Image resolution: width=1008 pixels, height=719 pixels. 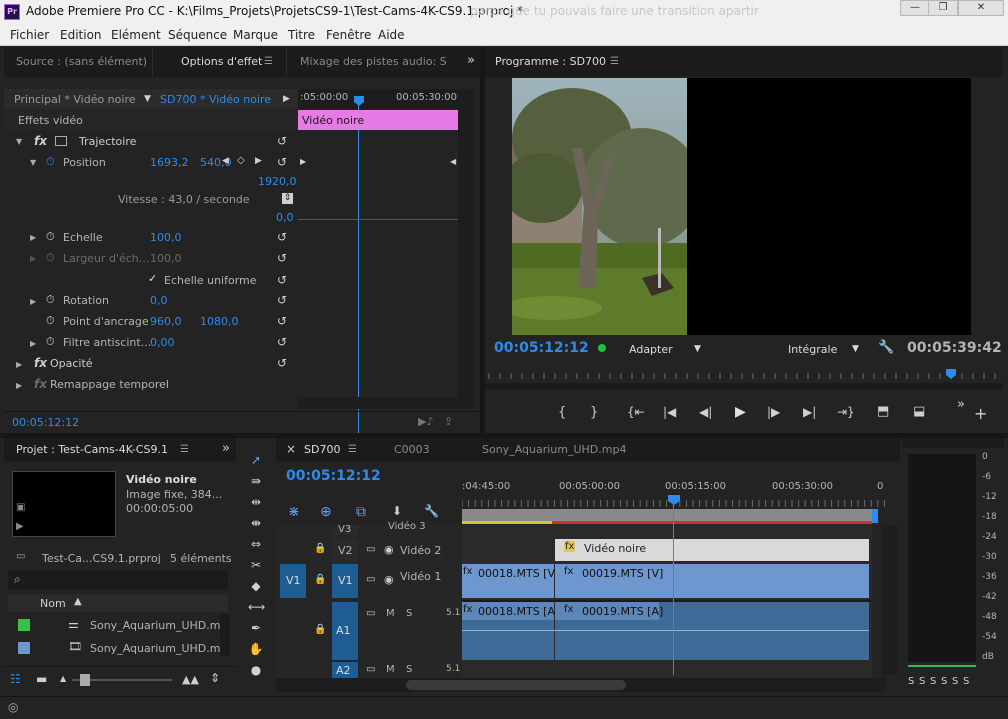 What do you see at coordinates (19, 364) in the screenshot?
I see `expand-opacite-icon: ▶` at bounding box center [19, 364].